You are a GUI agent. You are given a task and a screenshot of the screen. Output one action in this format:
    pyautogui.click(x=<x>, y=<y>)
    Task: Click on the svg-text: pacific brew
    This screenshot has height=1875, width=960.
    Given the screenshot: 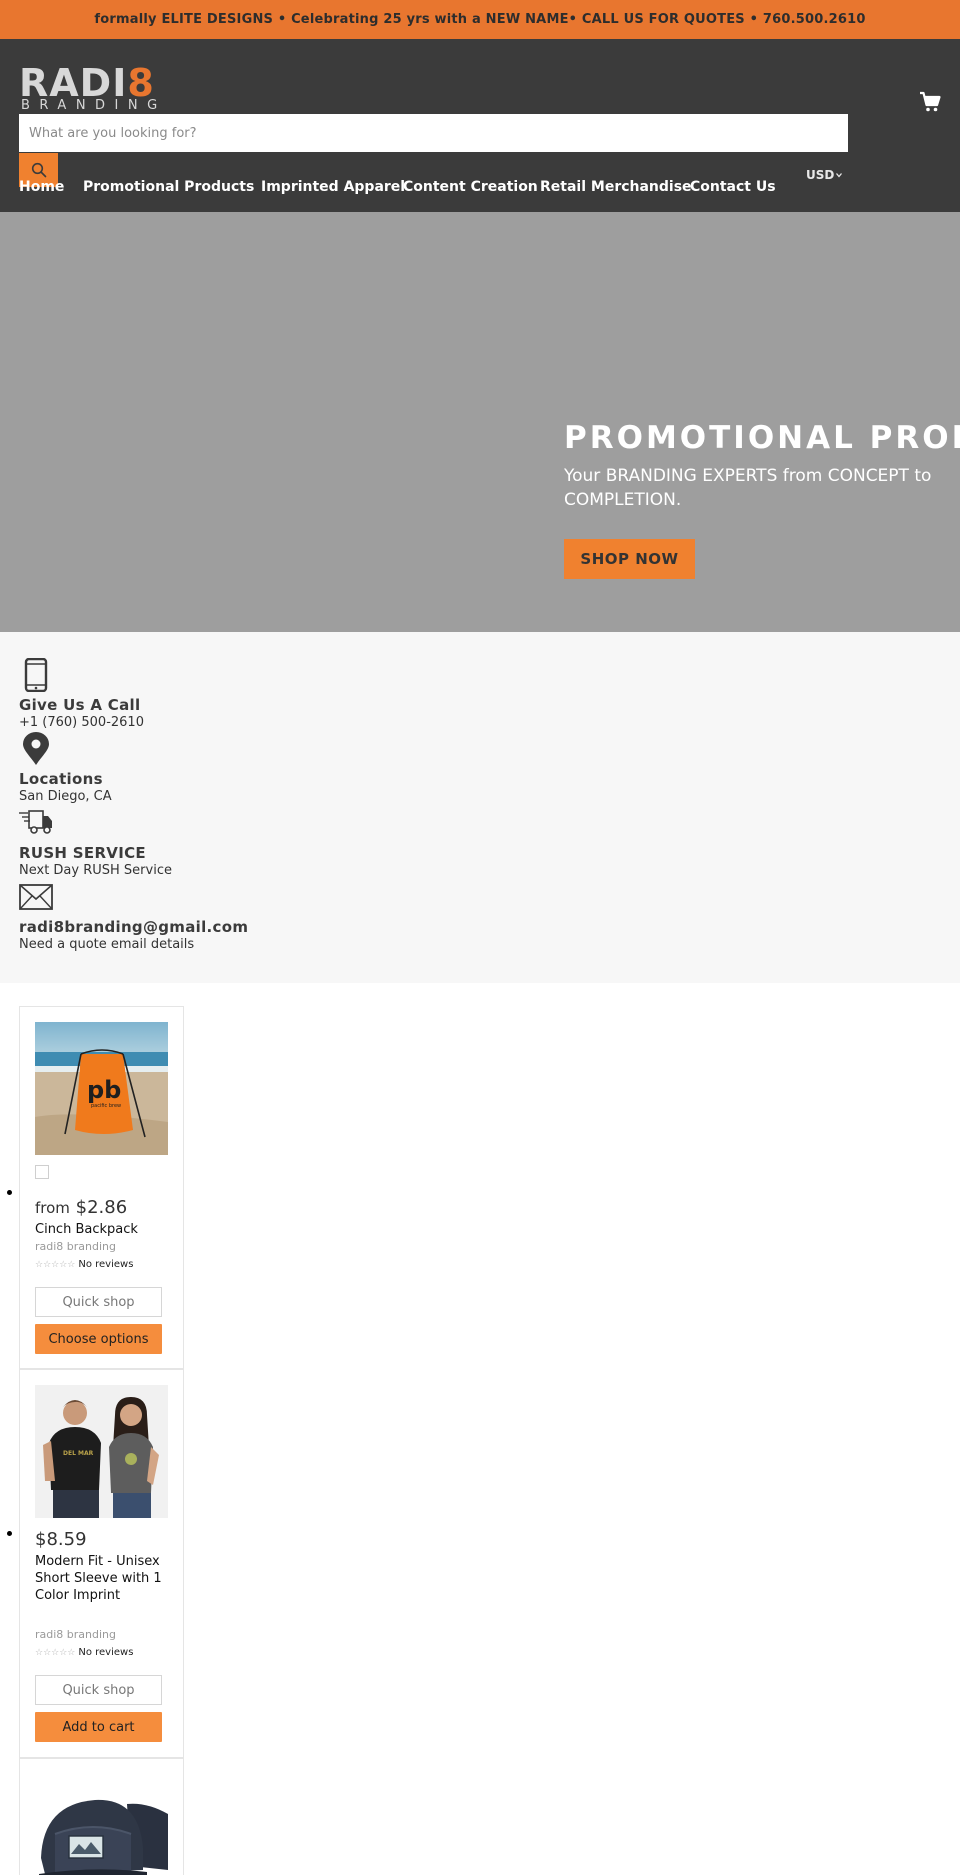 What is the action you would take?
    pyautogui.click(x=106, y=1106)
    